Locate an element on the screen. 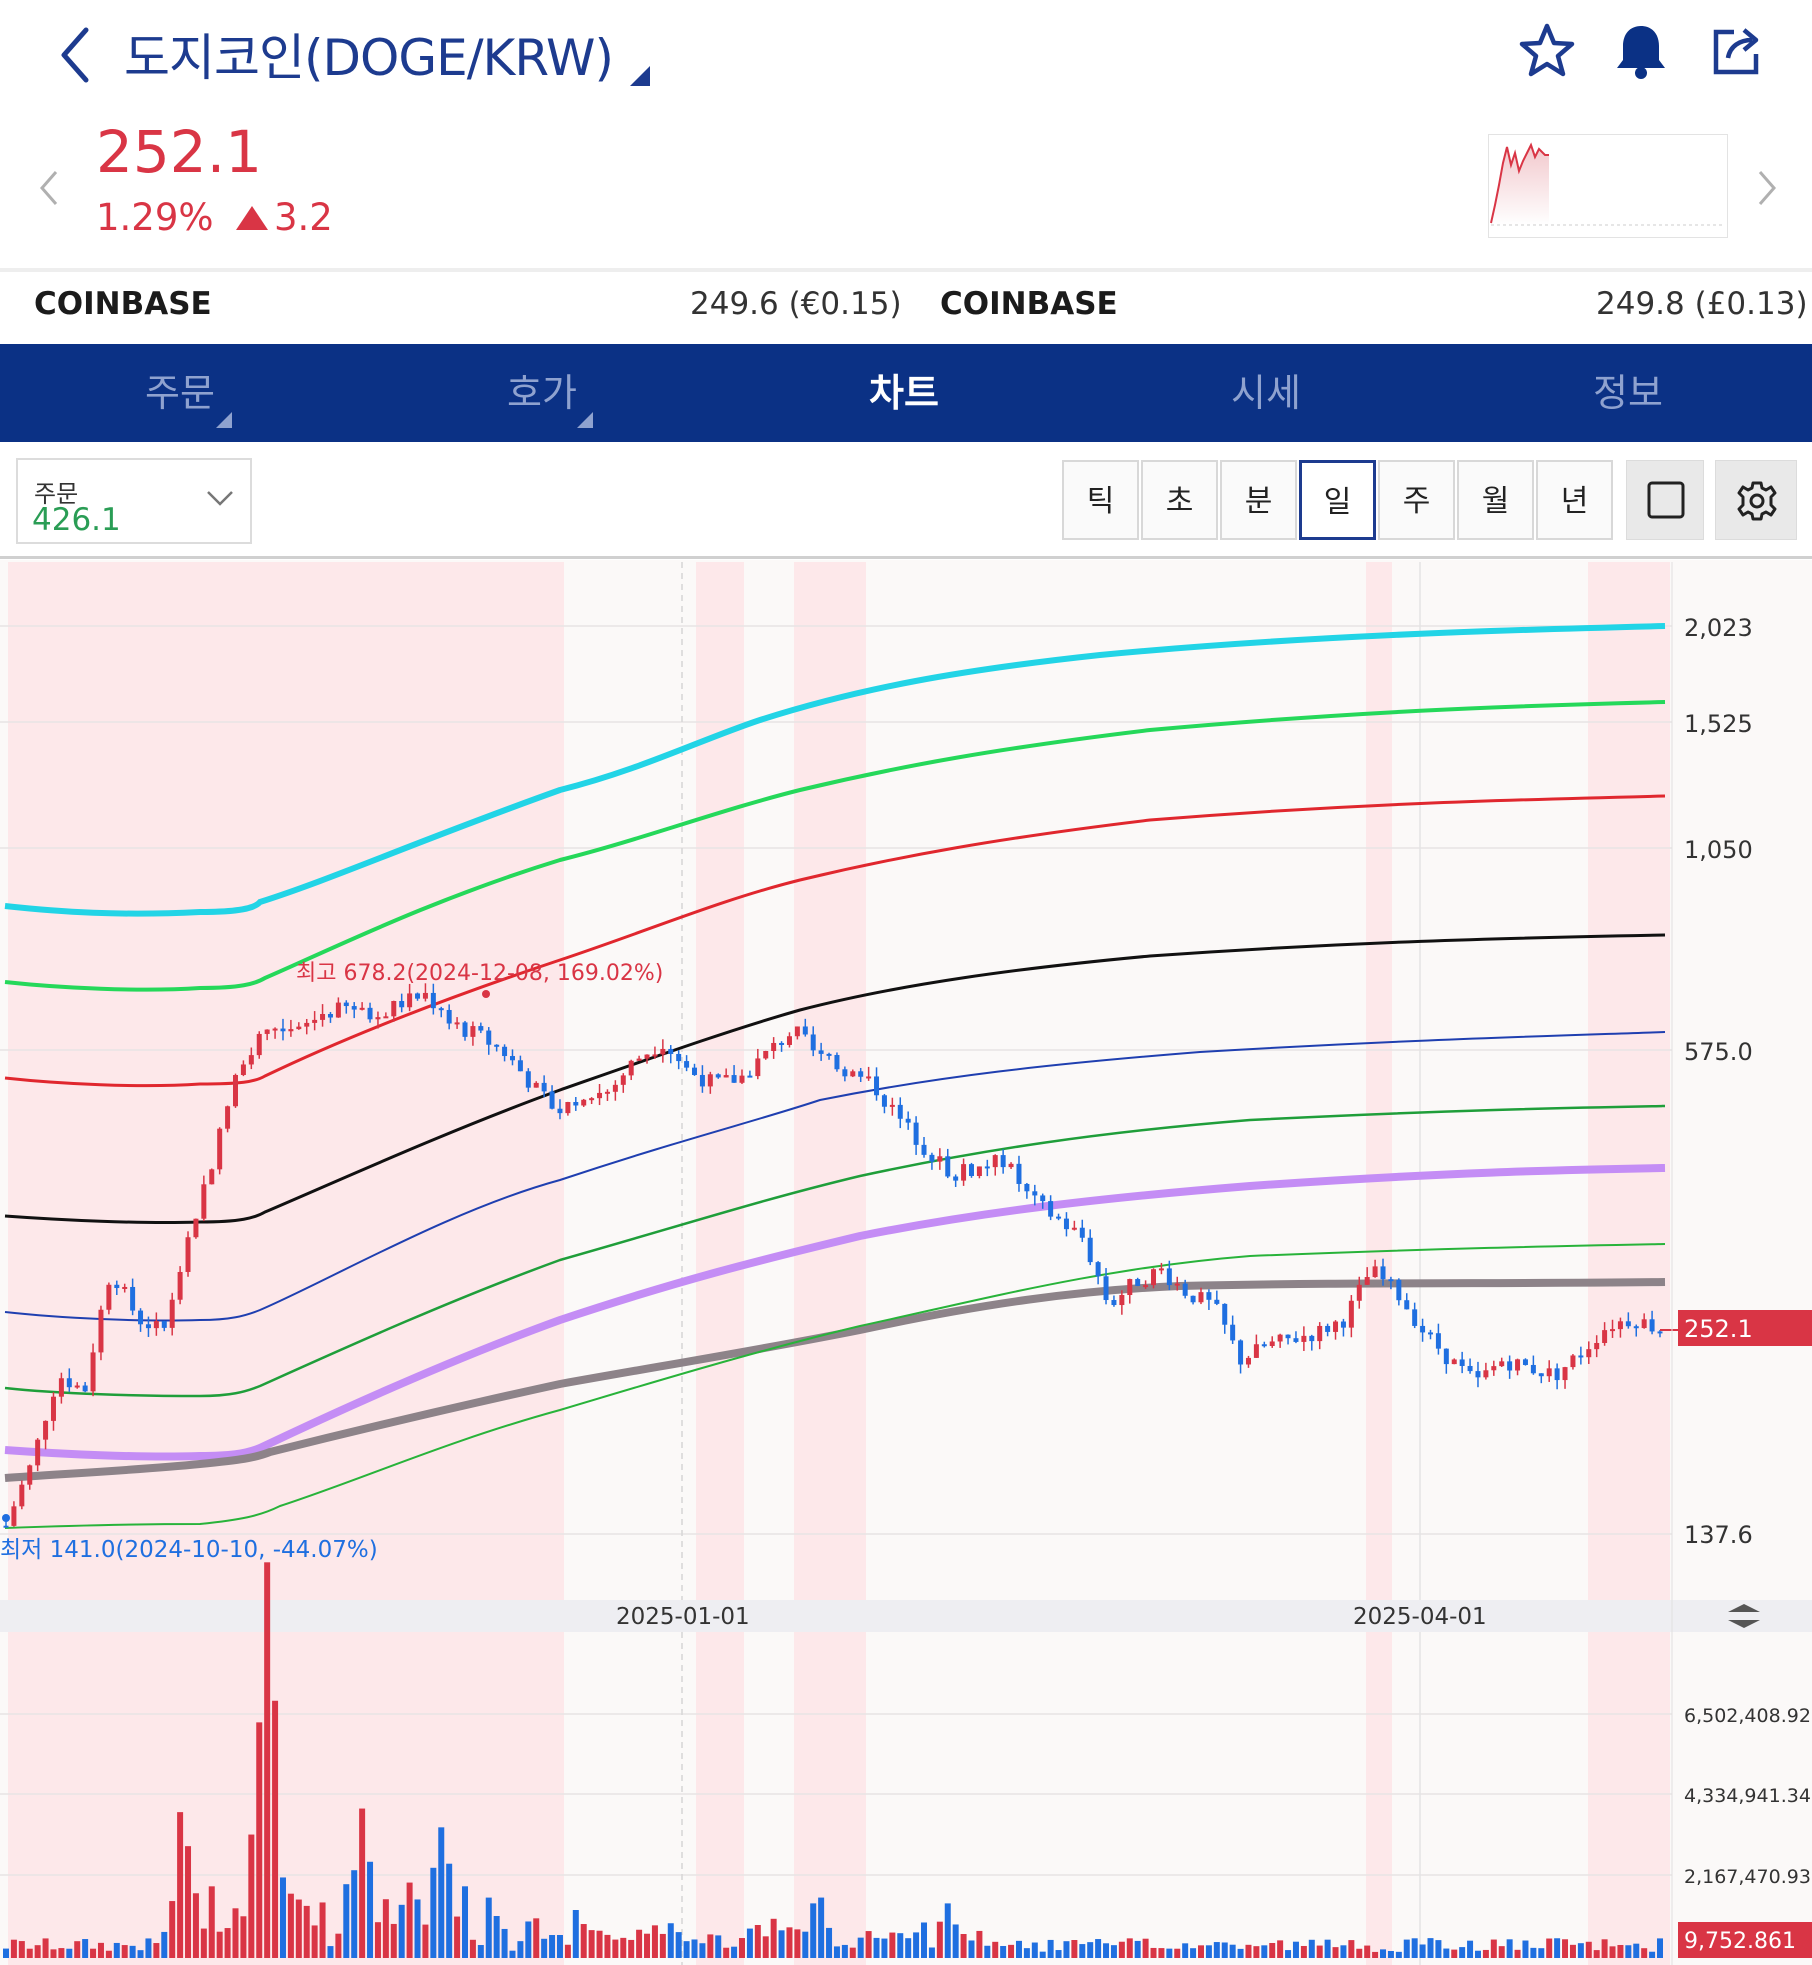  gear-icon is located at coordinates (1757, 501).